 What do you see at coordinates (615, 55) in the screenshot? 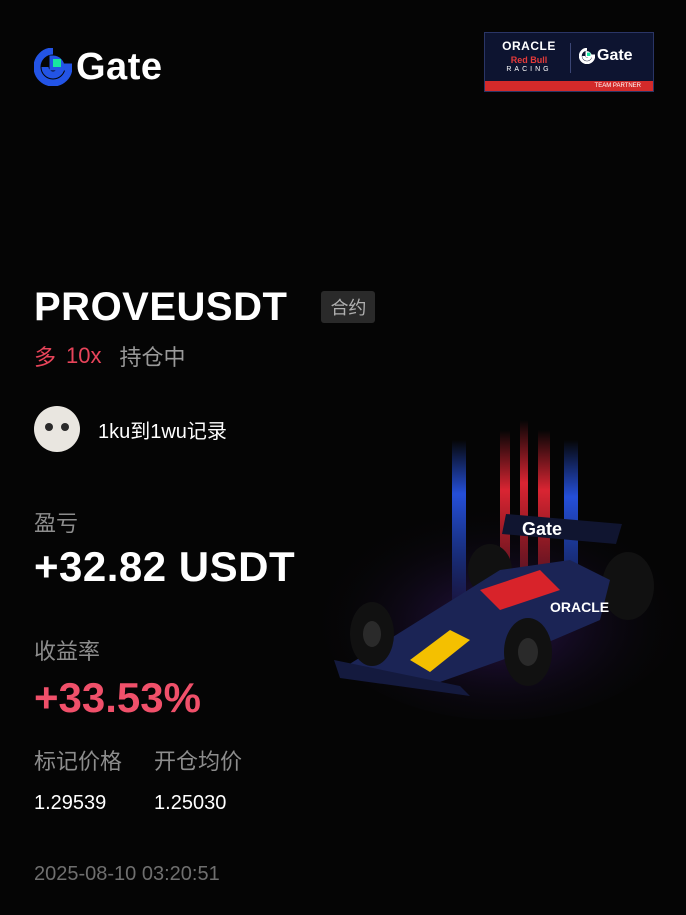
I see `partner-gate-text: Gate` at bounding box center [615, 55].